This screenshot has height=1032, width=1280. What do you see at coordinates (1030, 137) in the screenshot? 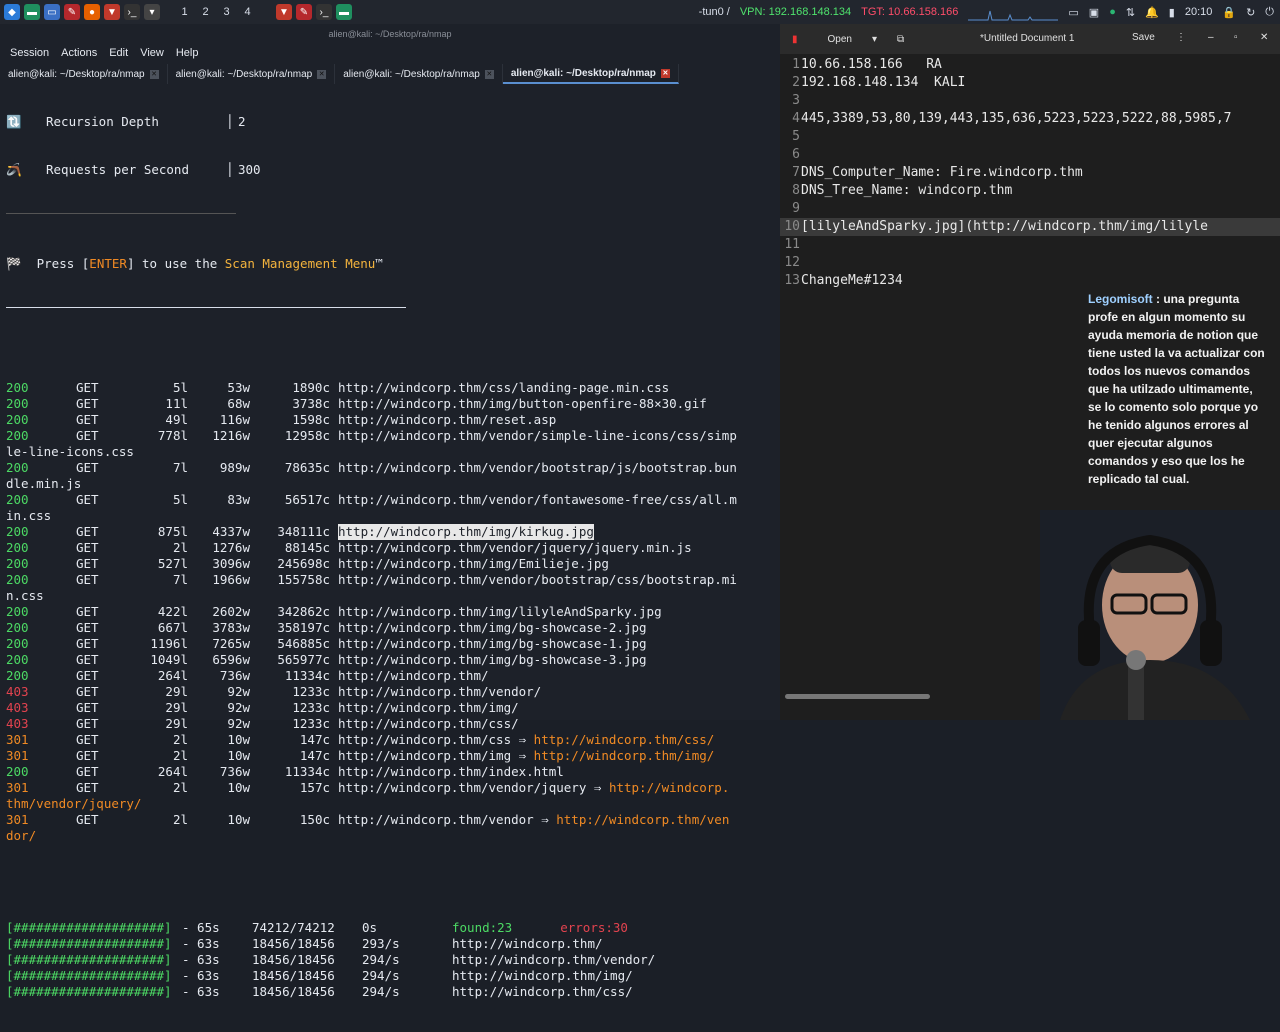
I see `editor-line: 5` at bounding box center [1030, 137].